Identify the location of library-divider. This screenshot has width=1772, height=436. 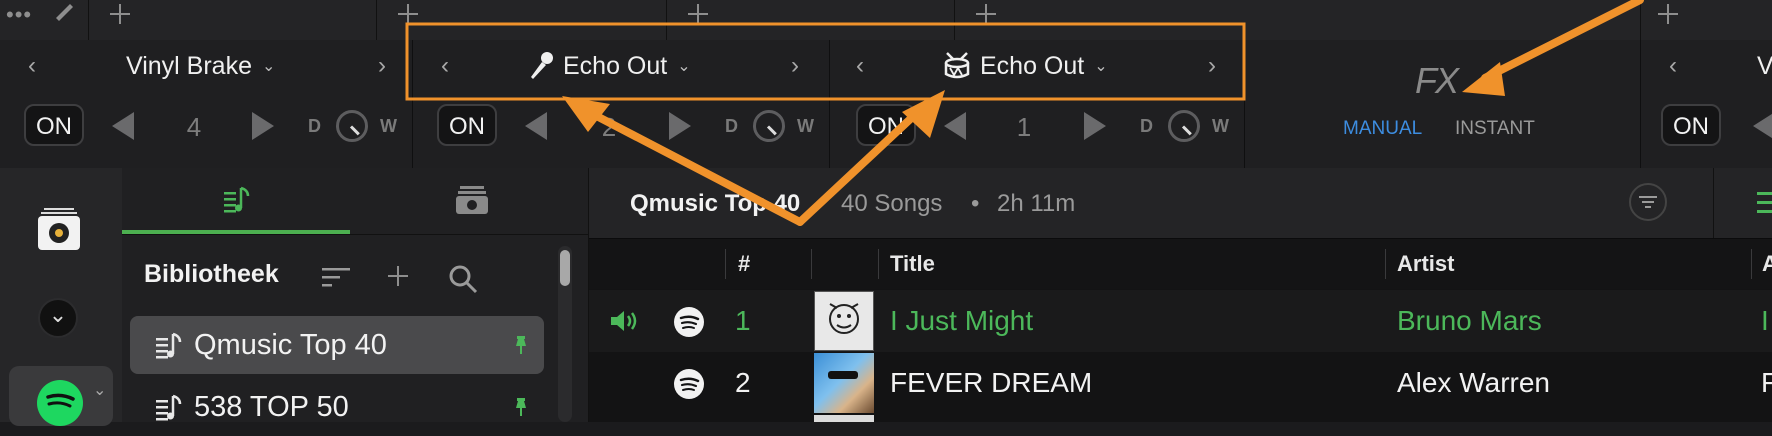
(355, 234).